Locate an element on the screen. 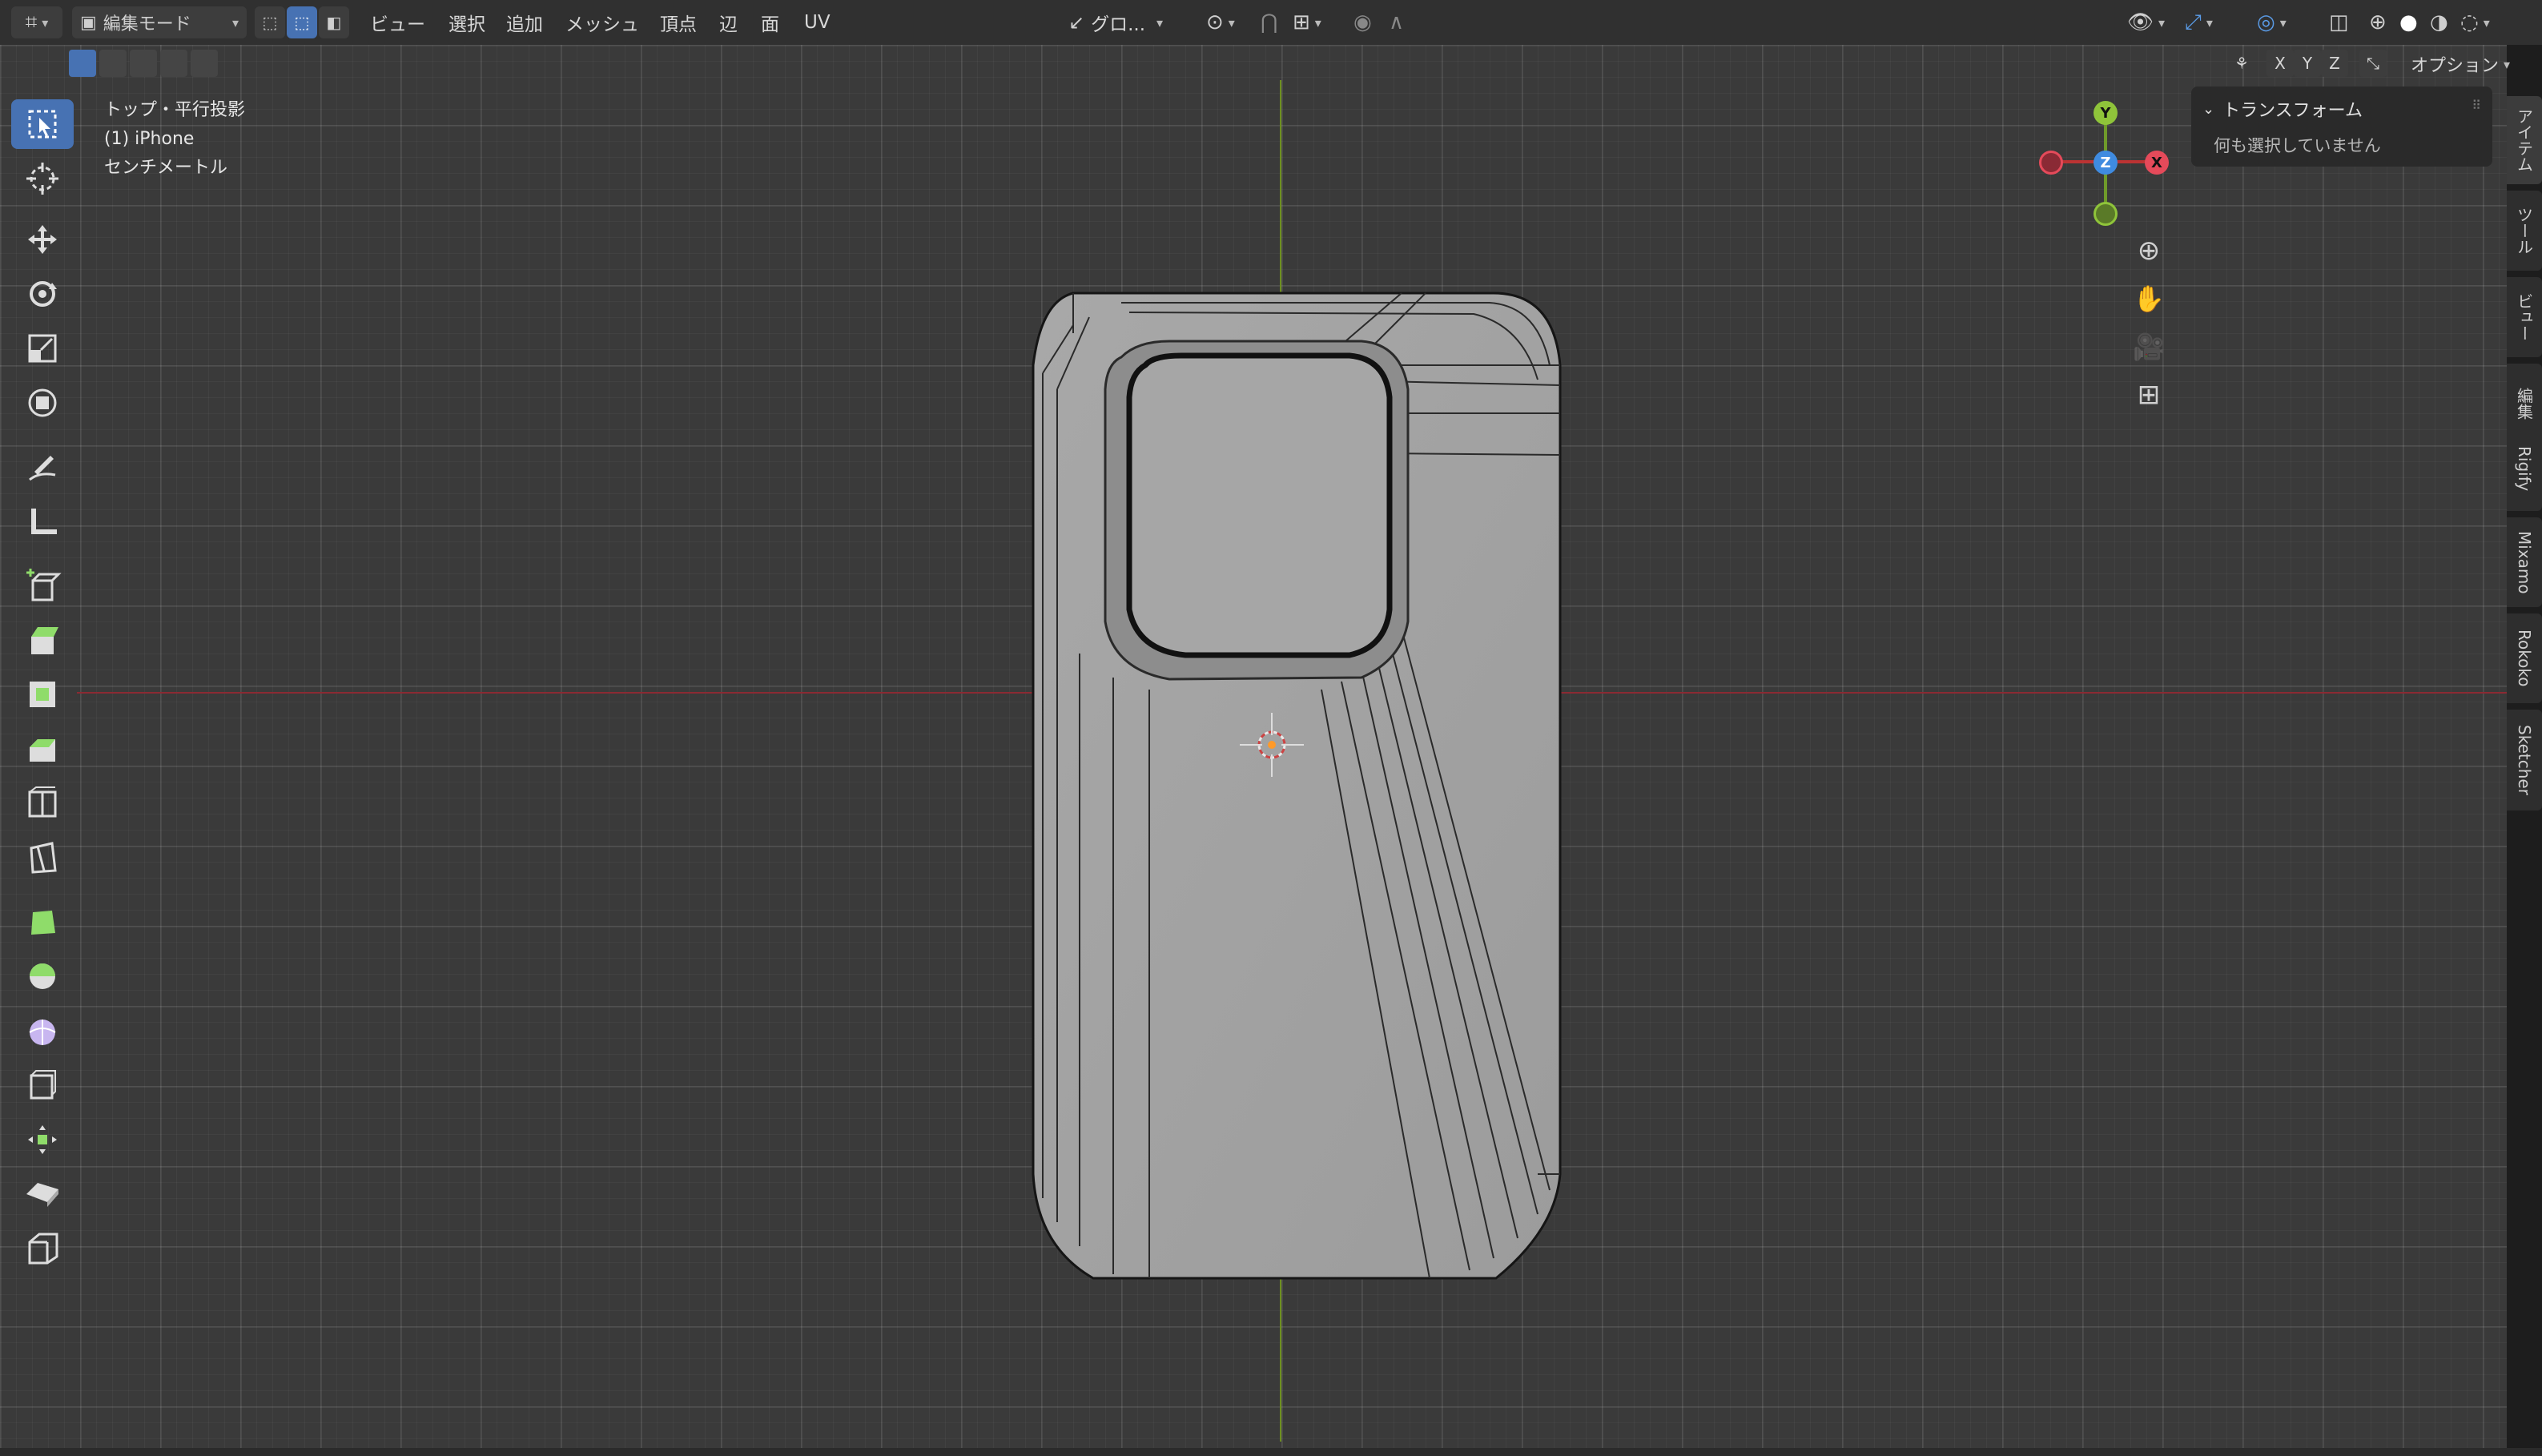 The height and width of the screenshot is (1456, 2542). shading-wireframe-button: ⊕ is located at coordinates (2378, 22).